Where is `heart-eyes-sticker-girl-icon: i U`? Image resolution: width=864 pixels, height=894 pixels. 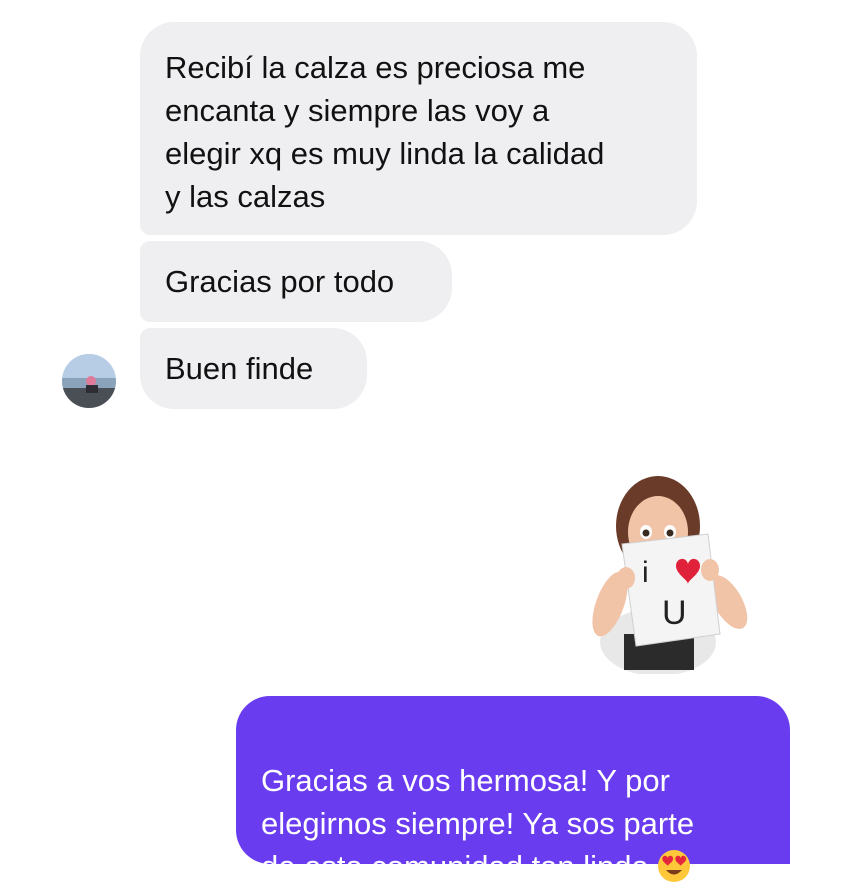 heart-eyes-sticker-girl-icon: i U is located at coordinates (670, 576).